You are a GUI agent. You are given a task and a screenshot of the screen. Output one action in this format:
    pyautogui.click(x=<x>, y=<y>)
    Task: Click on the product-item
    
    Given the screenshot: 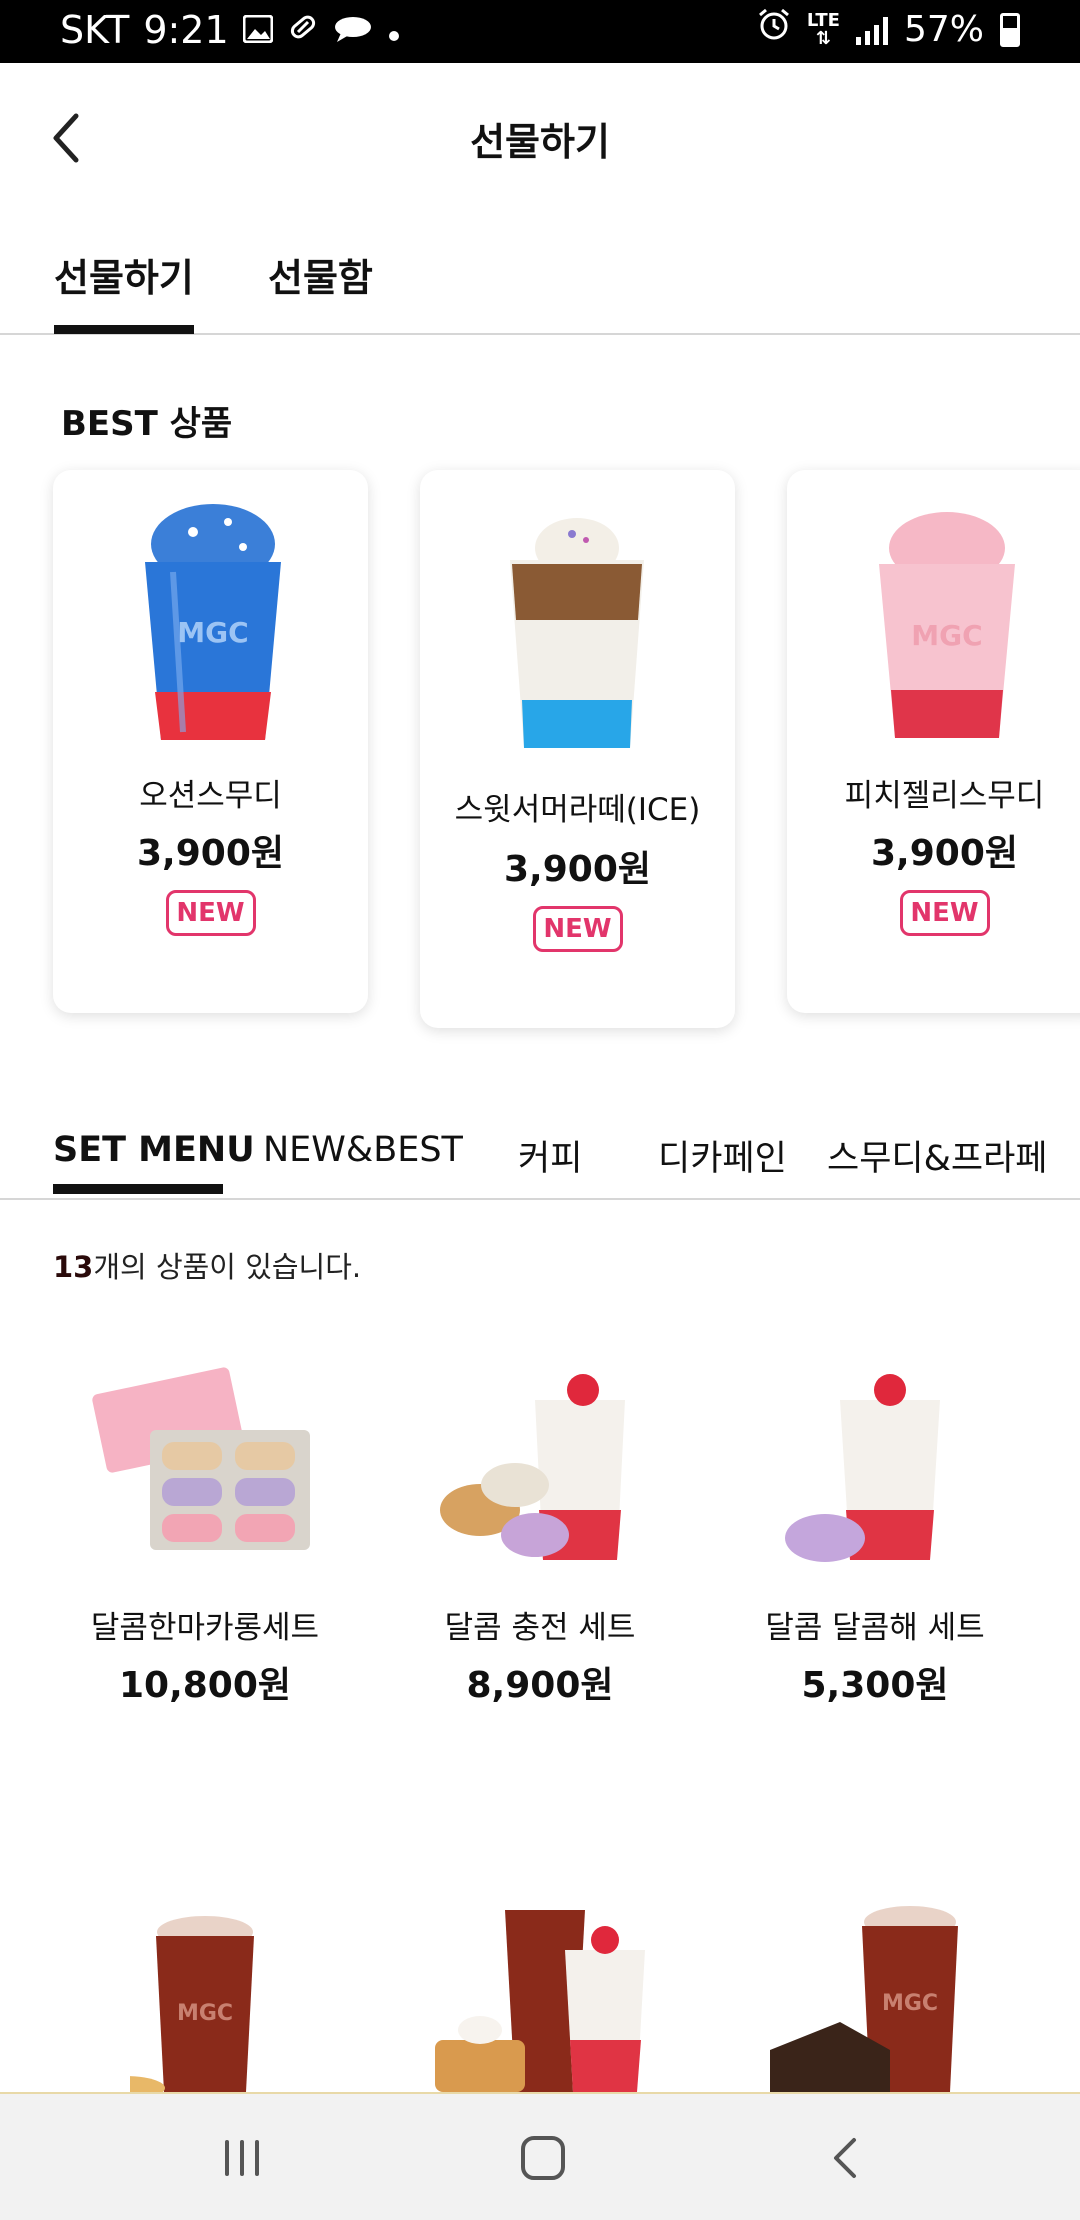 What is the action you would take?
    pyautogui.click(x=540, y=1991)
    